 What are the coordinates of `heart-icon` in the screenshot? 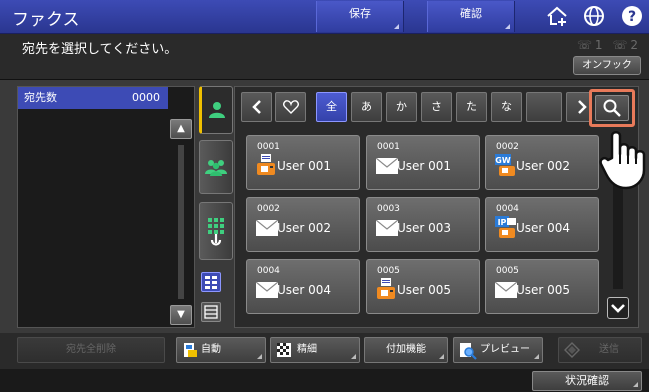 It's located at (290, 107).